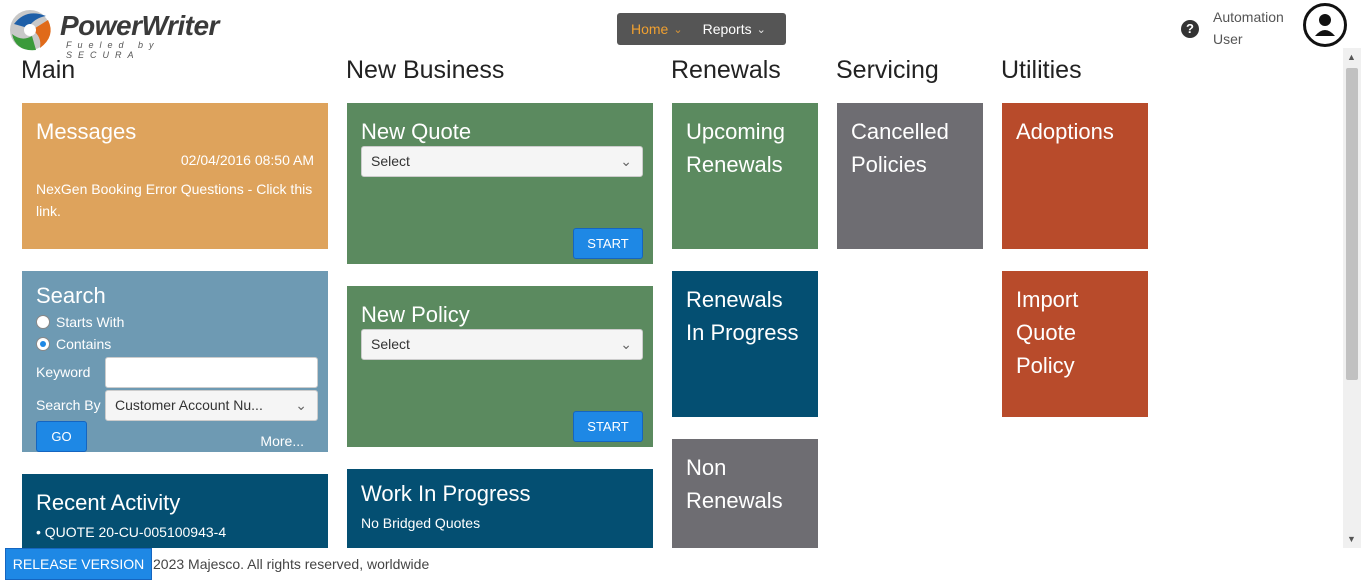 Image resolution: width=1366 pixels, height=580 pixels. What do you see at coordinates (86, 131) in the screenshot?
I see `messages-title: Messages` at bounding box center [86, 131].